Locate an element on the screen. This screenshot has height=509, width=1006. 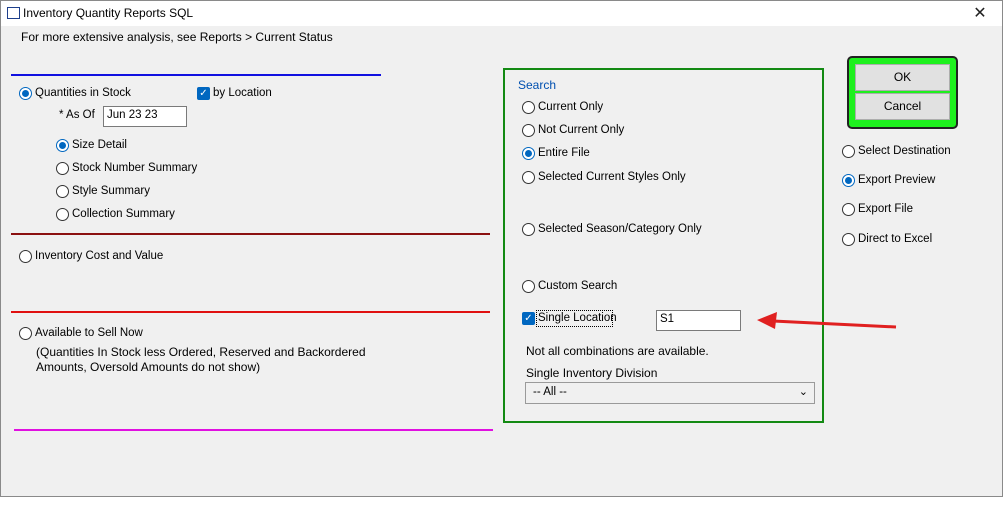
export-file-radio is located at coordinates (848, 209).